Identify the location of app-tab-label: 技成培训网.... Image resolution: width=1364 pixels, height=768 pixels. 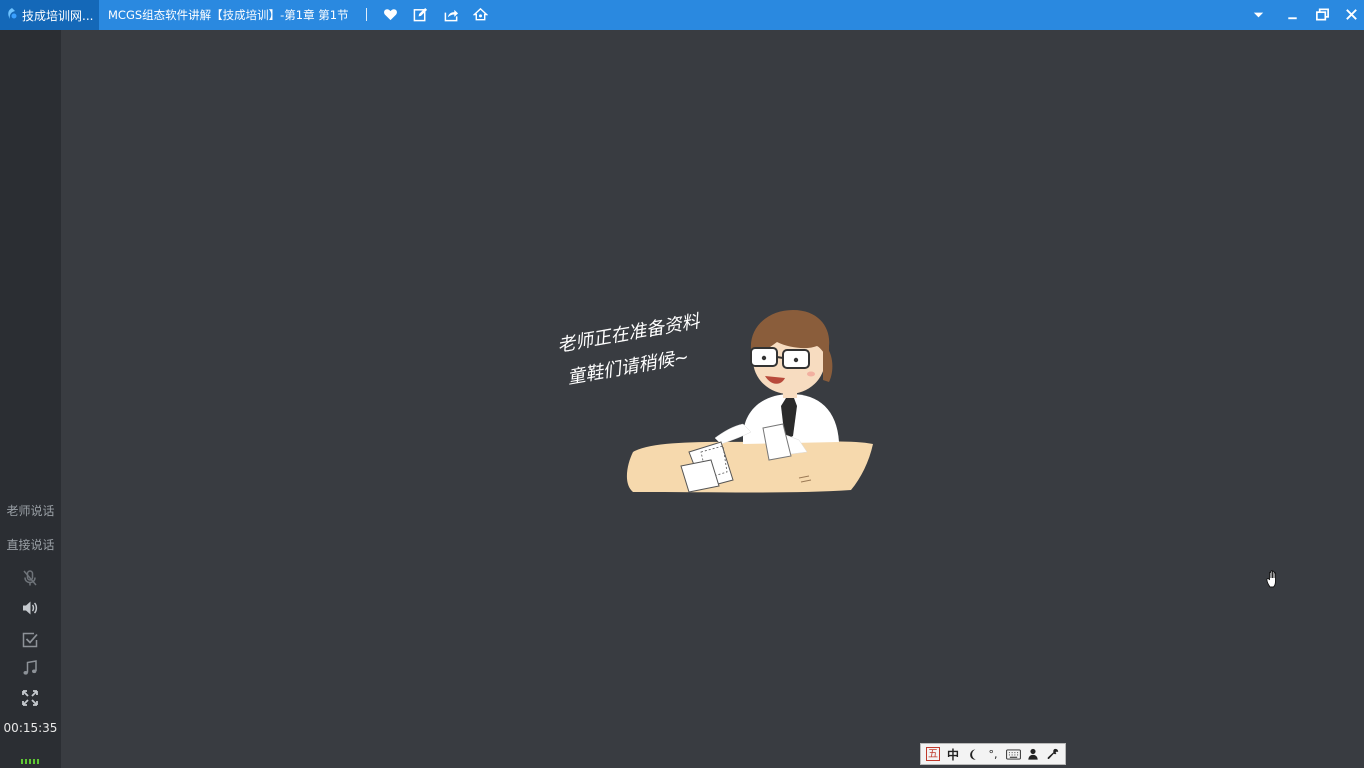
(58, 16).